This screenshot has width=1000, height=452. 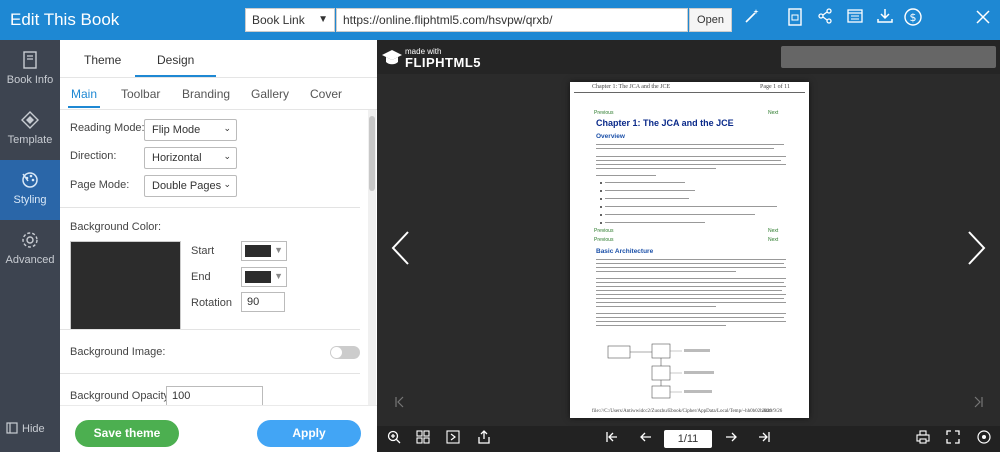 What do you see at coordinates (30, 250) in the screenshot?
I see `nav-item-advanced: Advanced` at bounding box center [30, 250].